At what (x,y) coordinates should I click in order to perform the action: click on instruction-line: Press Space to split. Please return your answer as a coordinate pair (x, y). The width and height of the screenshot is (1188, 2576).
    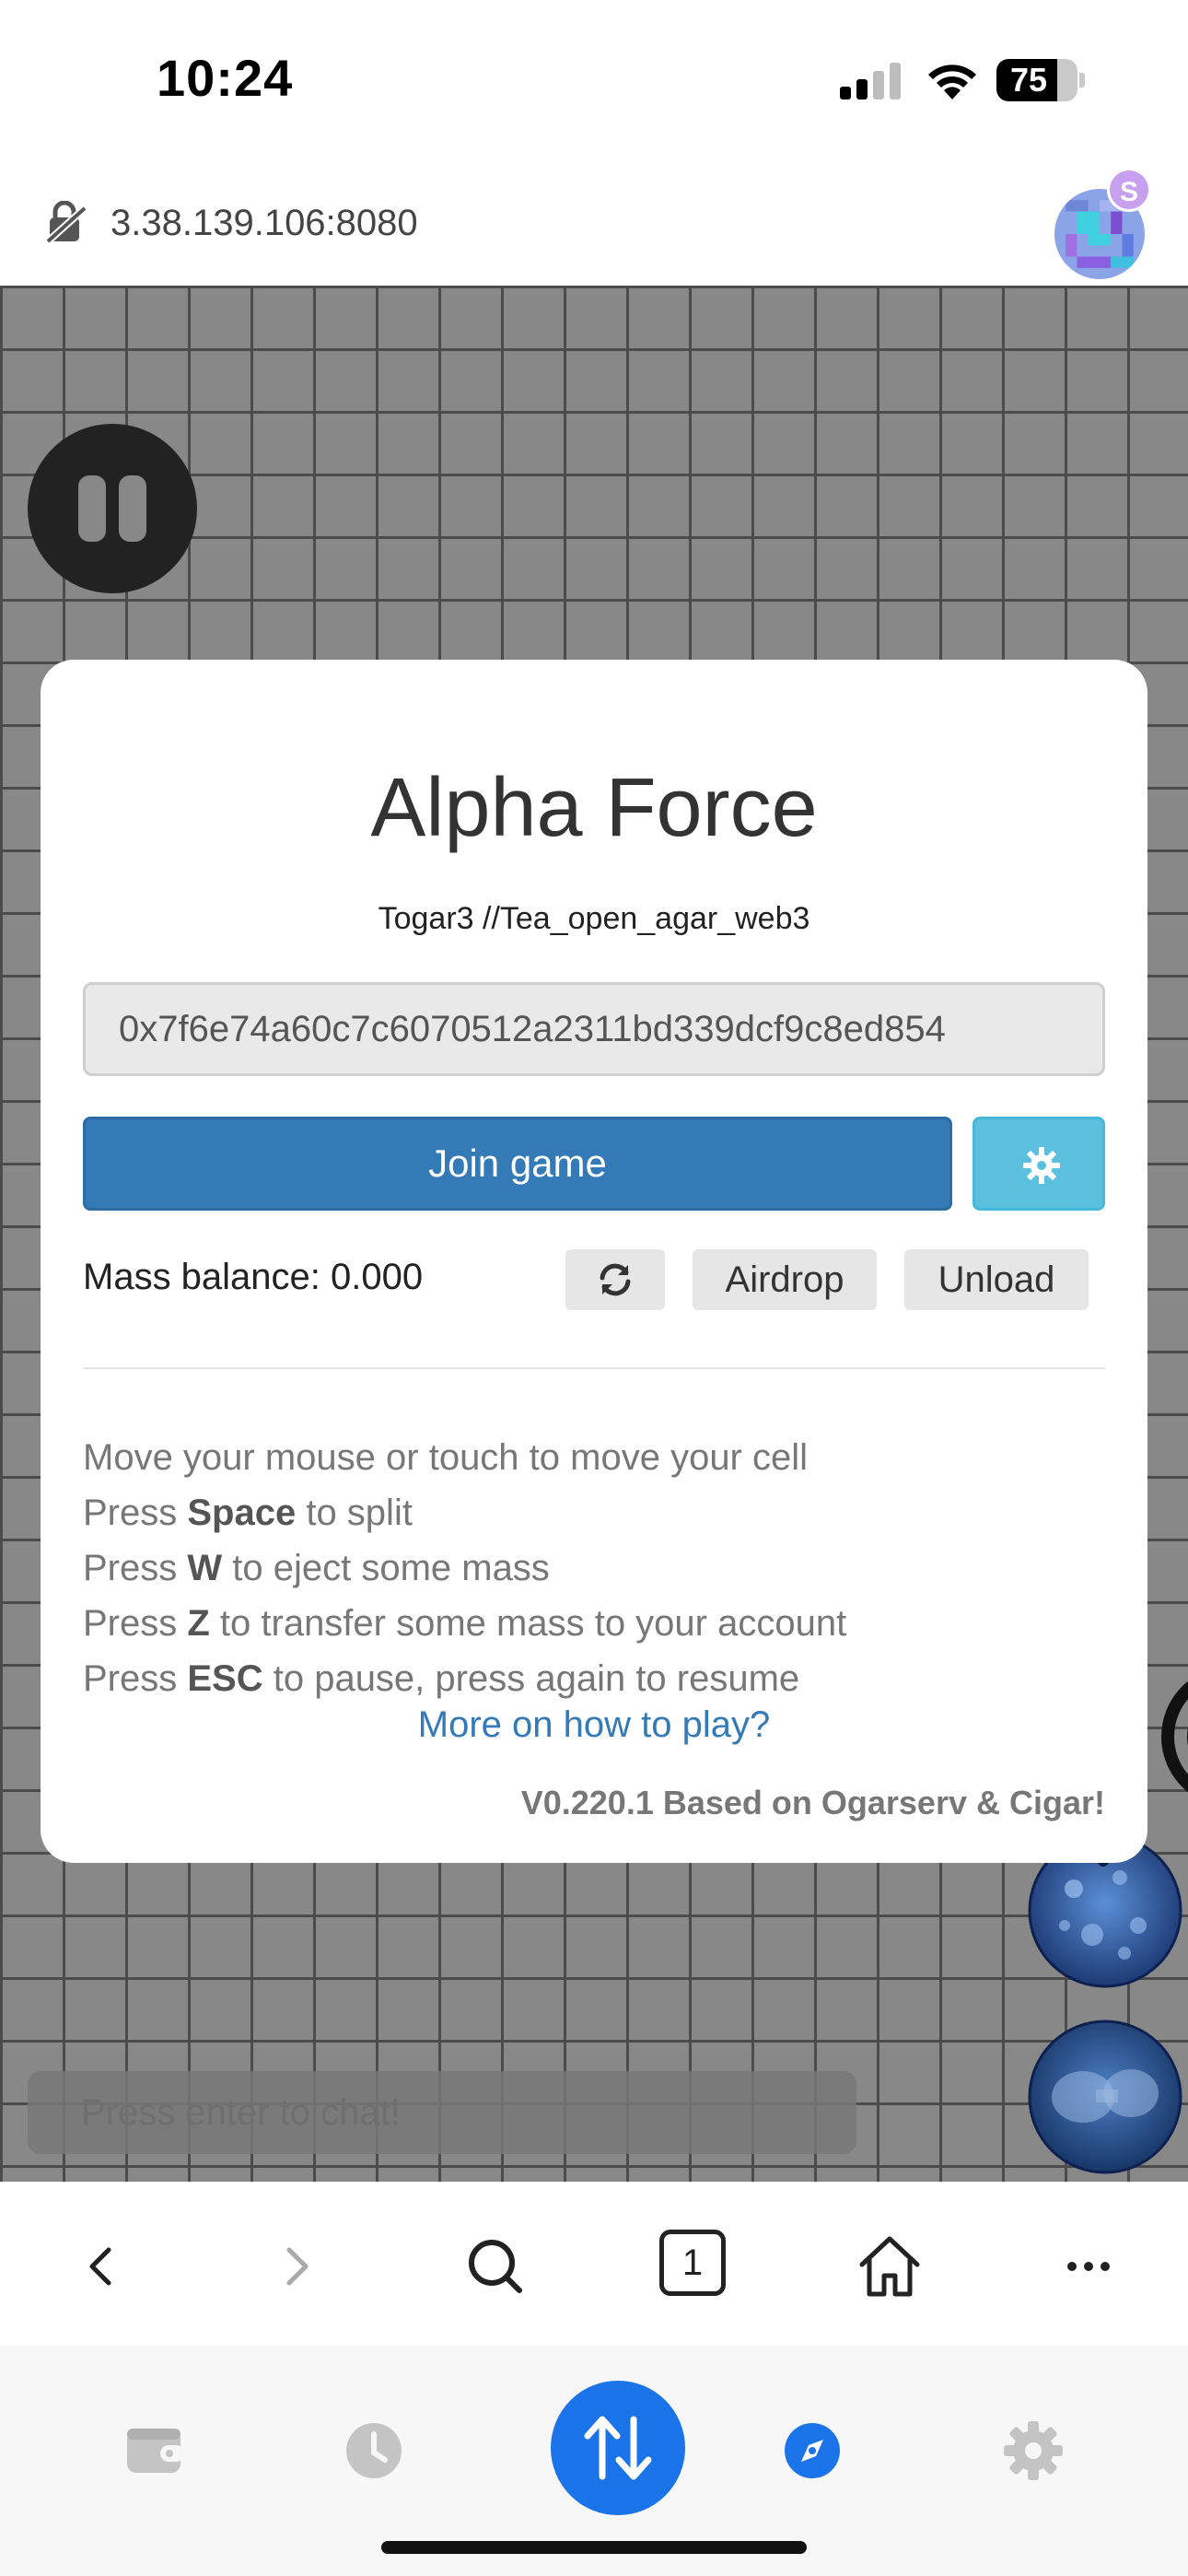
    Looking at the image, I should click on (248, 1513).